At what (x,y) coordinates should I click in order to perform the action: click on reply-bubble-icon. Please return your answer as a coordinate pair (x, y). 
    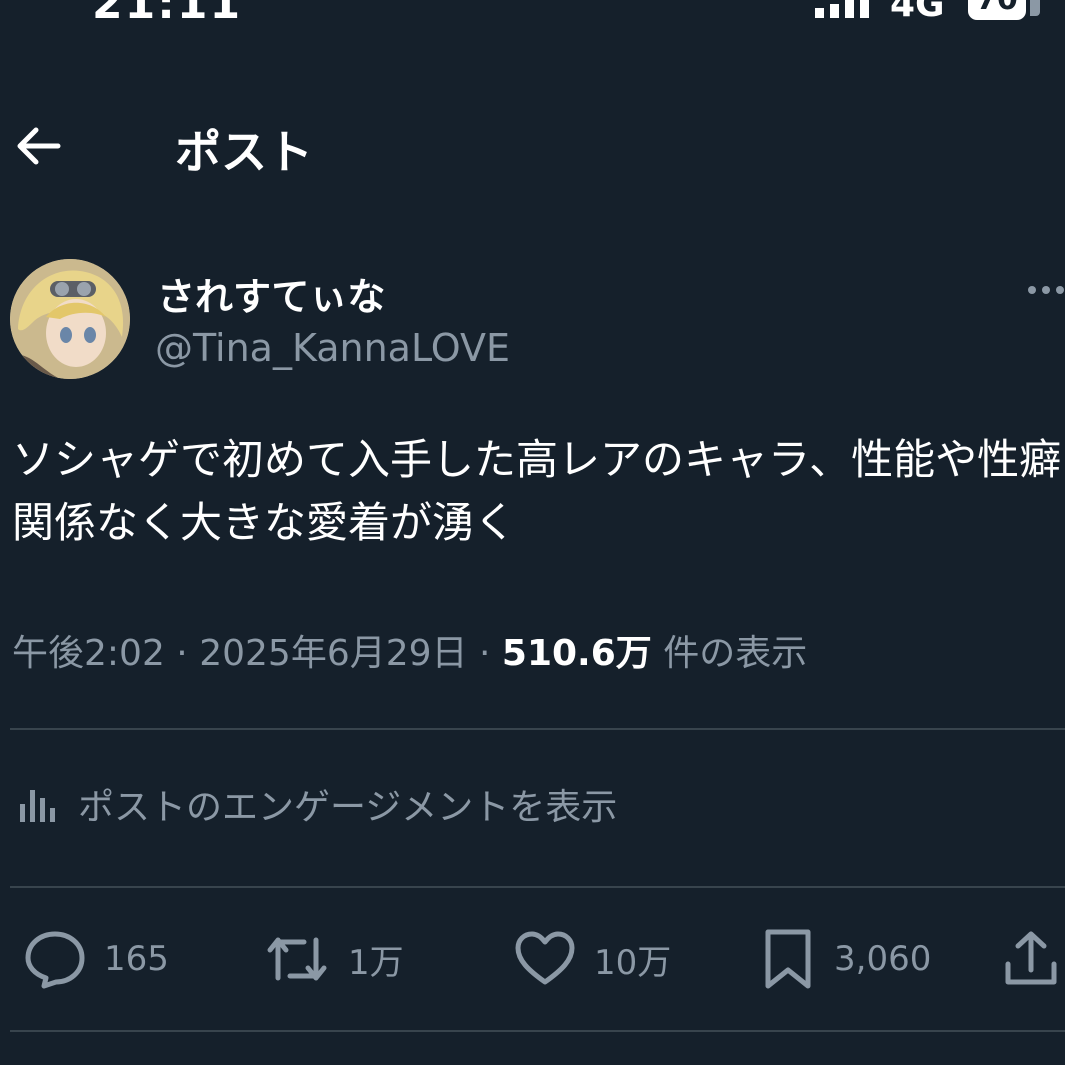
    Looking at the image, I should click on (55, 960).